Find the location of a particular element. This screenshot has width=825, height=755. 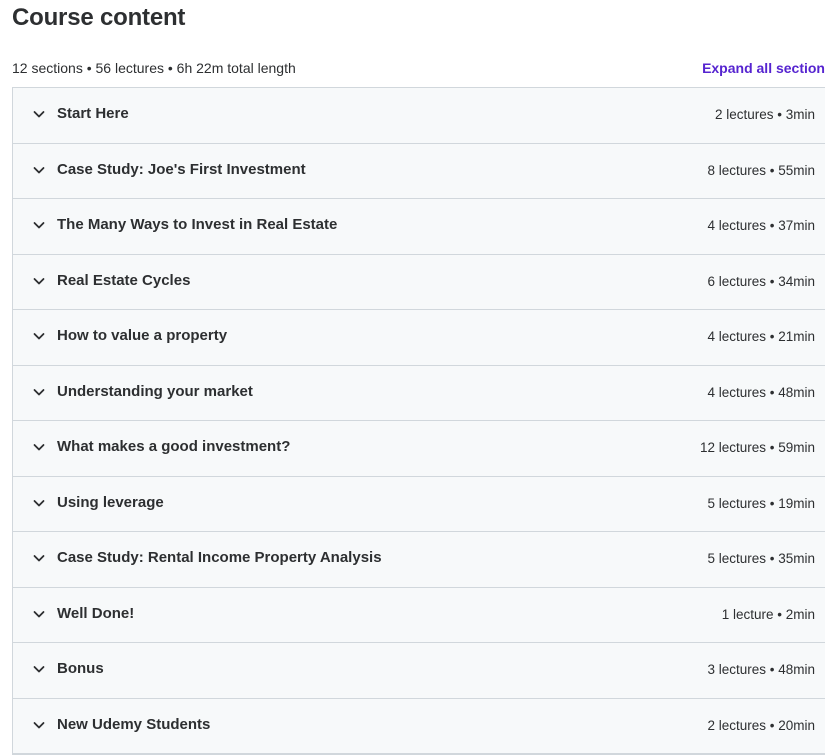

section-title: New Udemy Students is located at coordinates (134, 724).